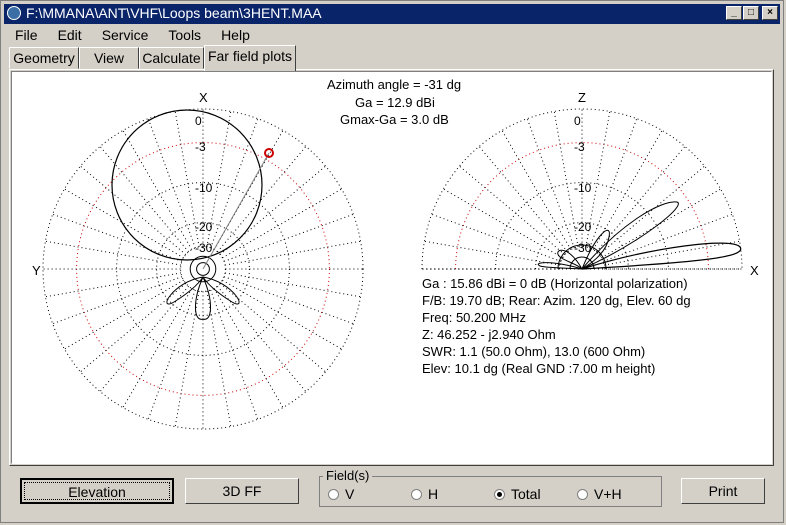  Describe the element at coordinates (394, 84) in the screenshot. I see `azimuth-angle-text: Azimuth angle = -31 dg` at that location.